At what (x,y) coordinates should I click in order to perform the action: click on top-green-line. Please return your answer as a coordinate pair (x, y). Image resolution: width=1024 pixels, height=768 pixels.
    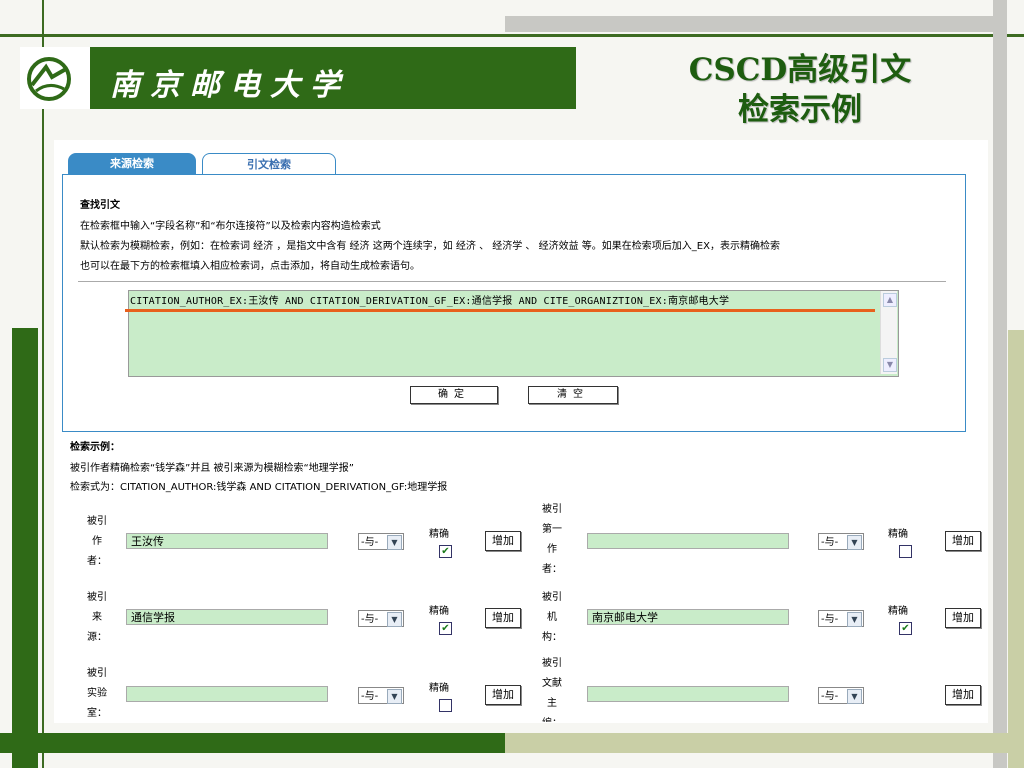
    Looking at the image, I should click on (512, 35).